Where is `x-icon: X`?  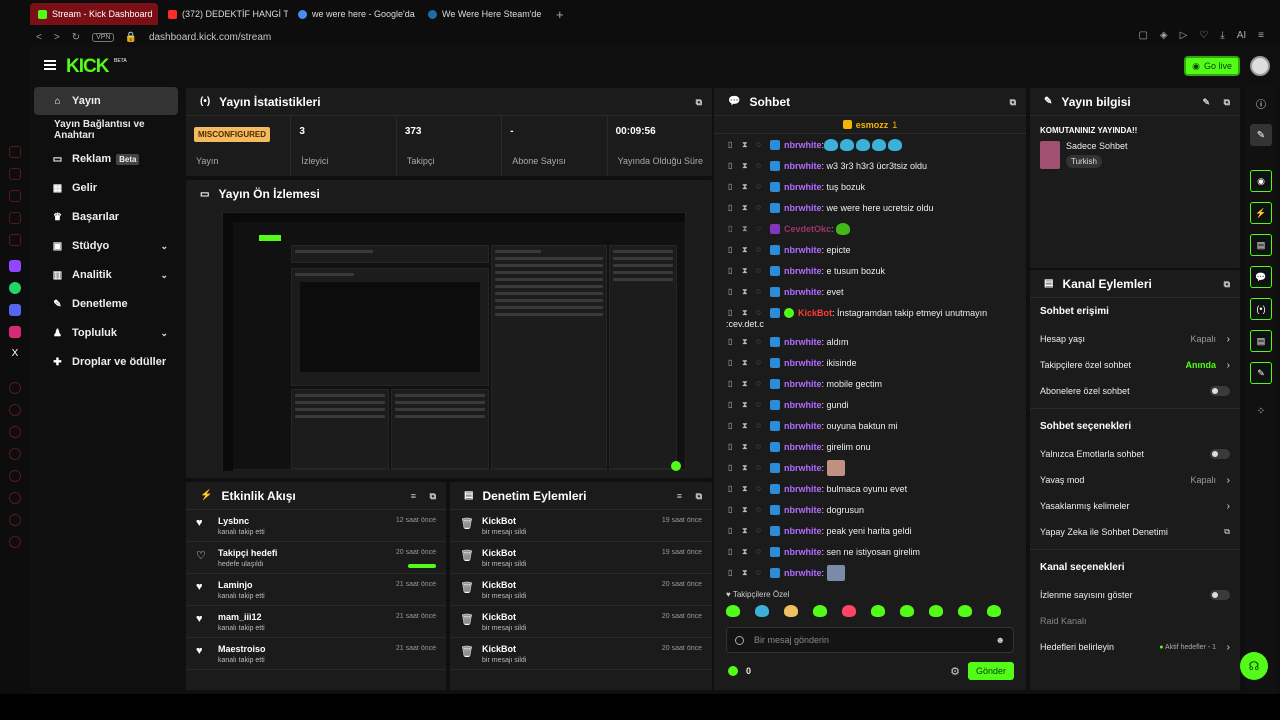
x-icon: X is located at coordinates (15, 354).